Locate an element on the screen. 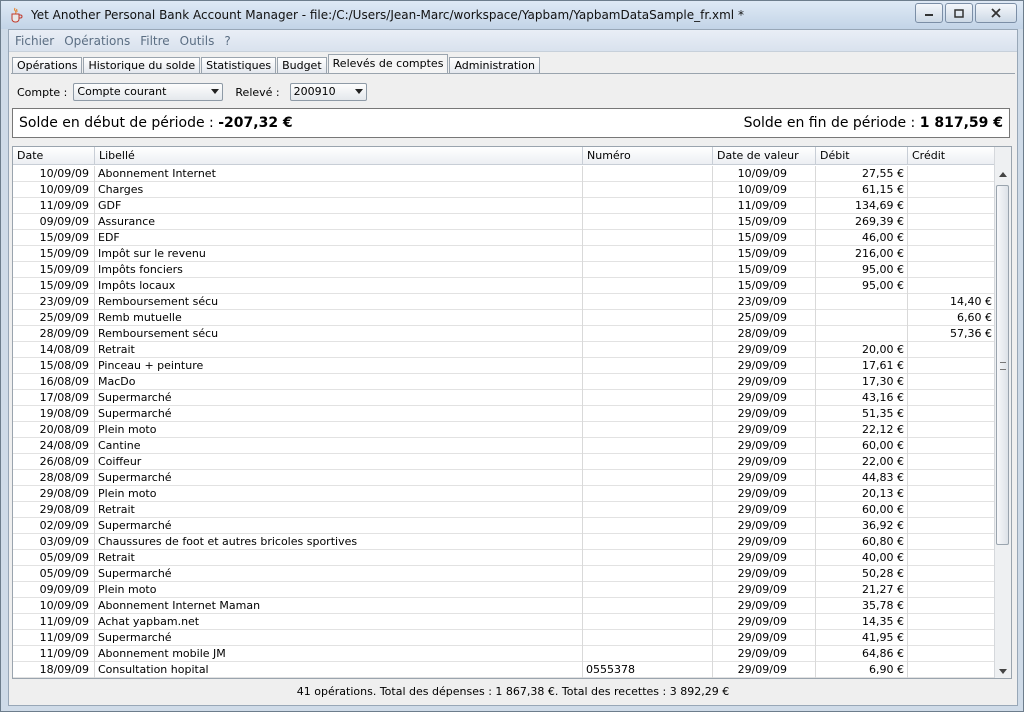 The height and width of the screenshot is (712, 1024). table-row: 28/08/09 Supermarché 29/09/09 44,83 € is located at coordinates (504, 478).